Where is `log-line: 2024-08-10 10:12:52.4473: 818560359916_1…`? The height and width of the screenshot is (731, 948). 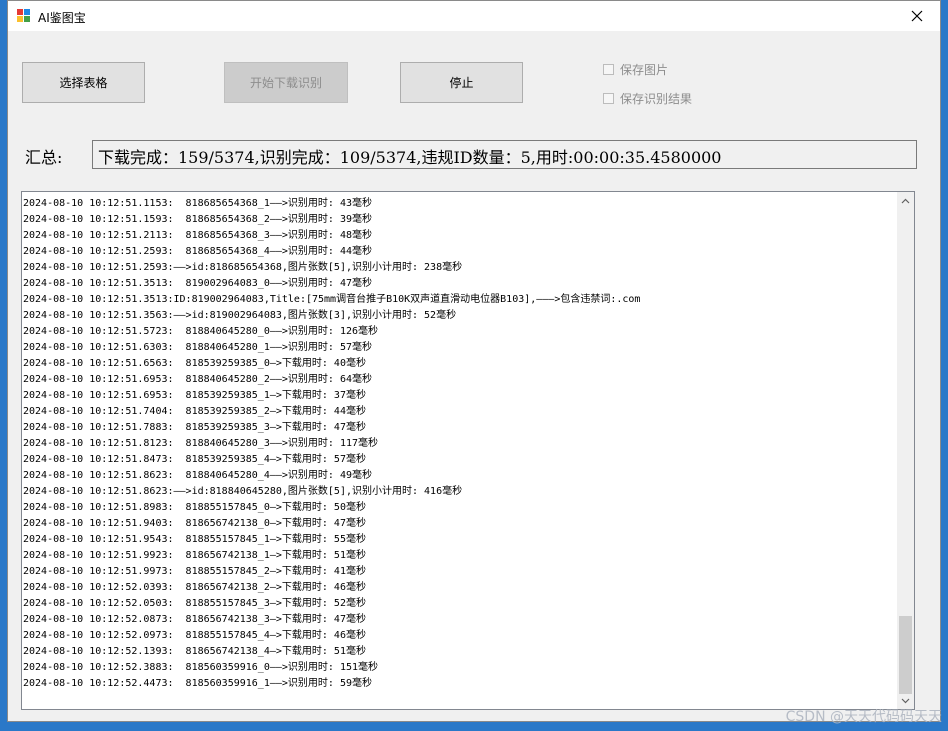 log-line: 2024-08-10 10:12:52.4473: 818560359916_1… is located at coordinates (197, 683).